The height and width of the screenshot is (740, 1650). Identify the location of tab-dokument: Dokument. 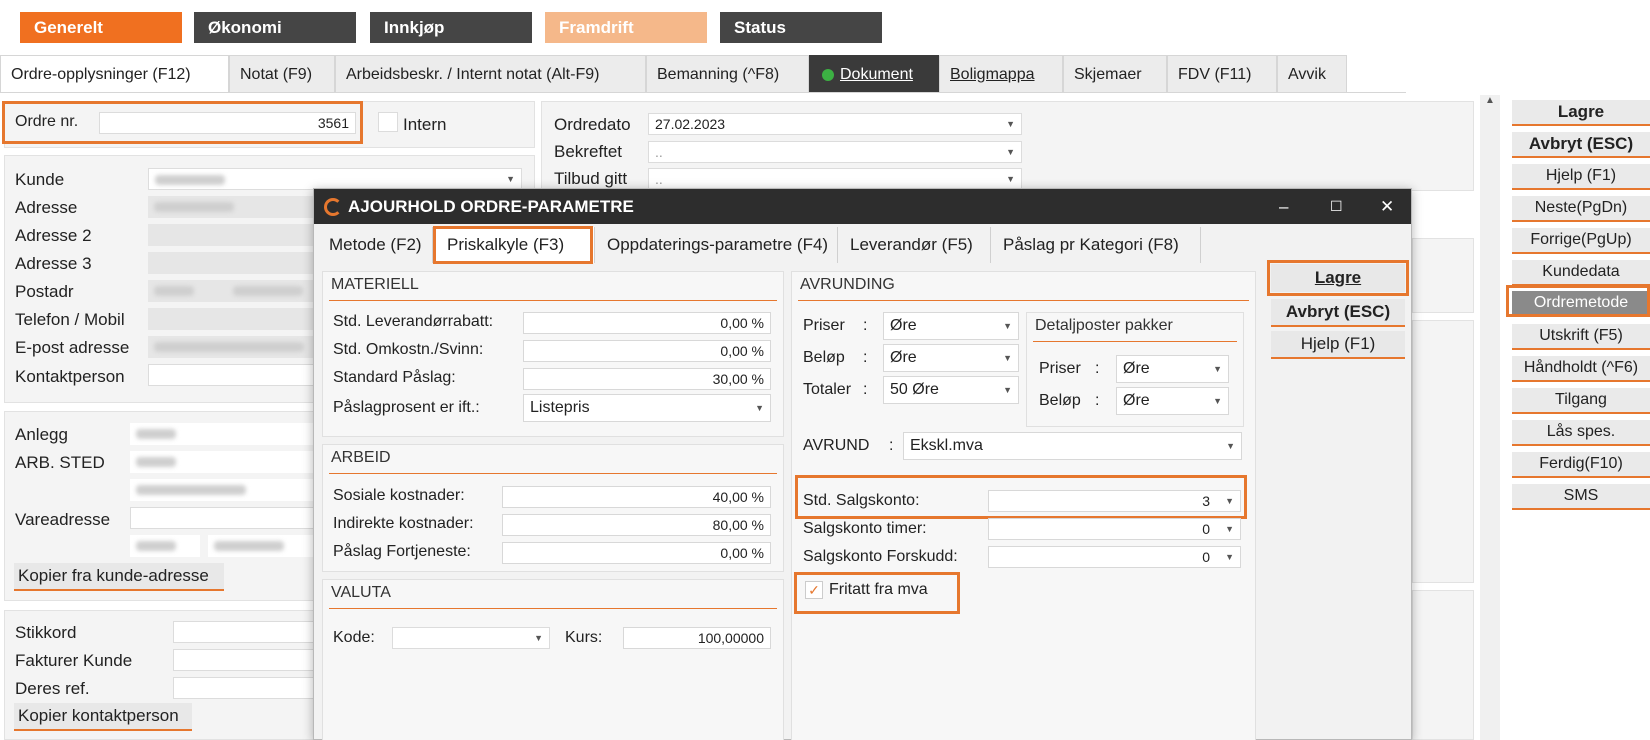
(874, 73).